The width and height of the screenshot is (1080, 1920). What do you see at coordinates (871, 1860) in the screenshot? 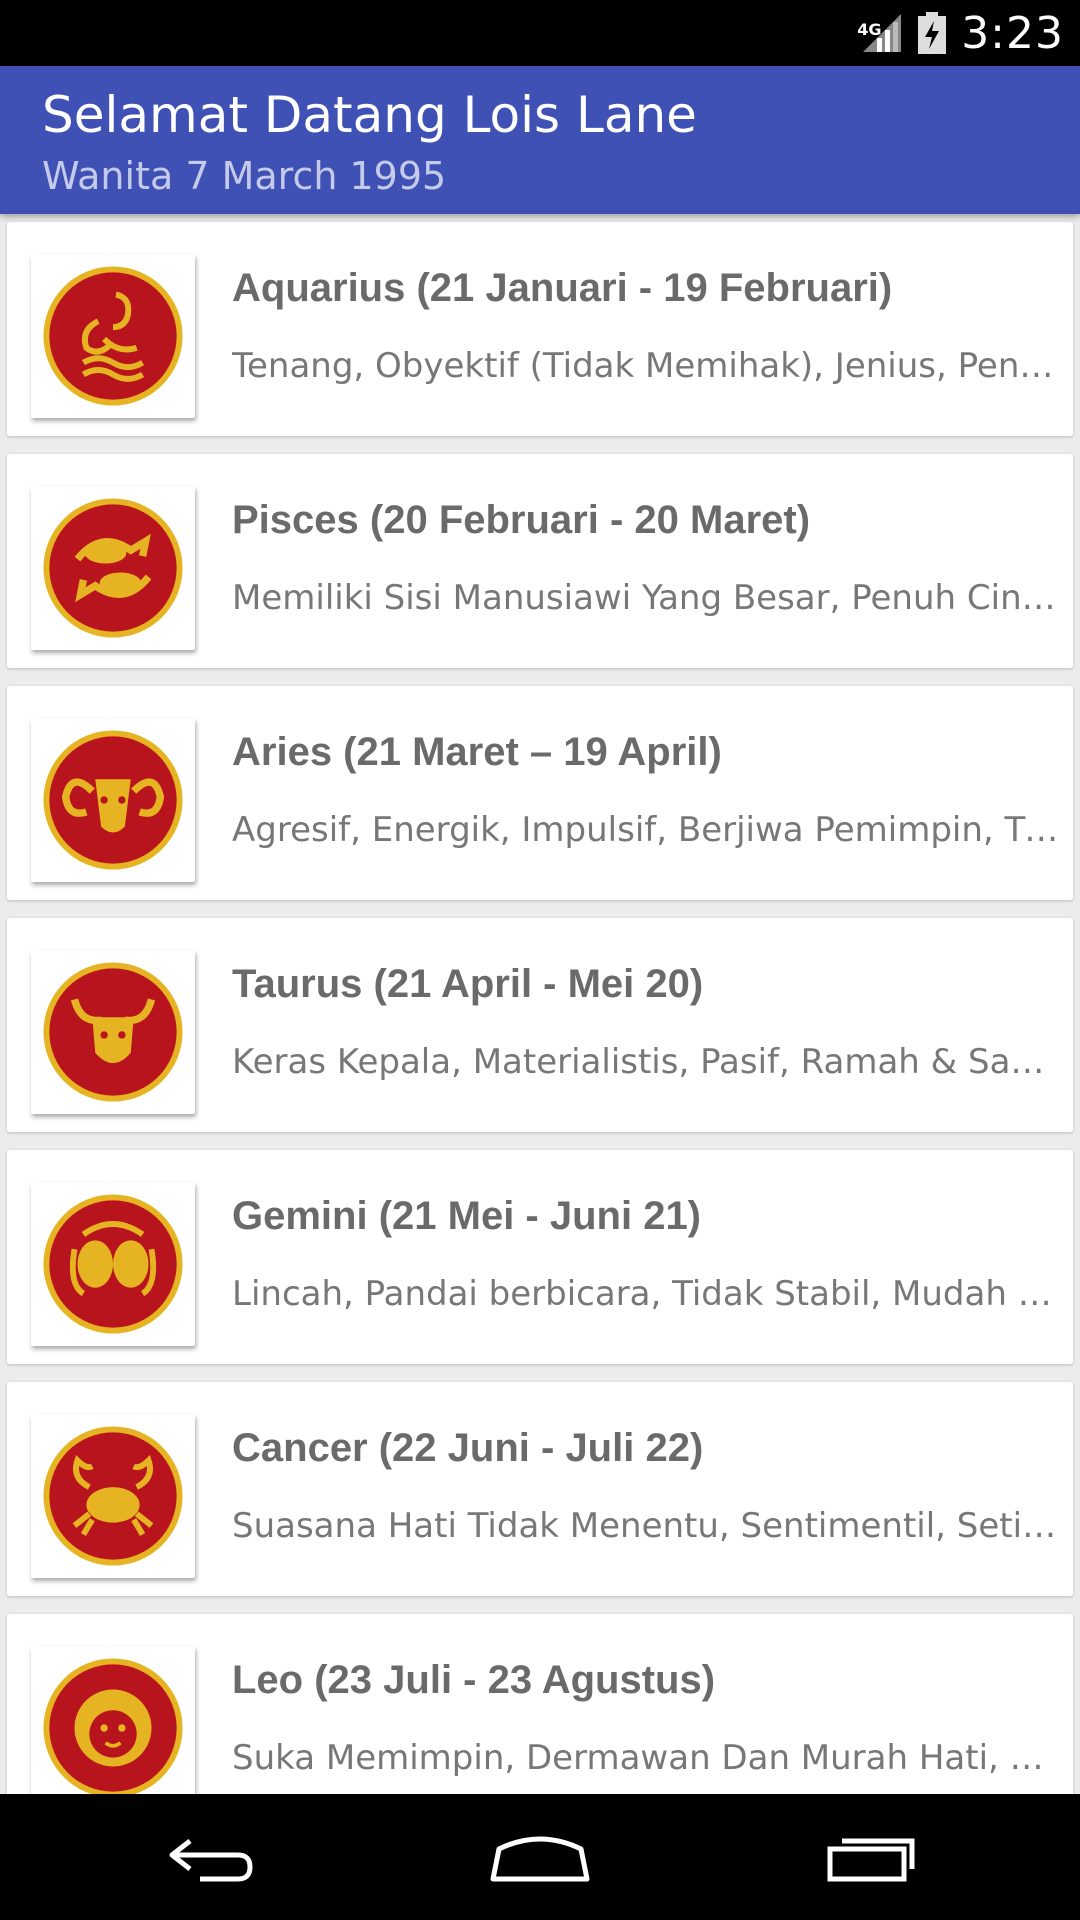
I see `recent-apps-icon` at bounding box center [871, 1860].